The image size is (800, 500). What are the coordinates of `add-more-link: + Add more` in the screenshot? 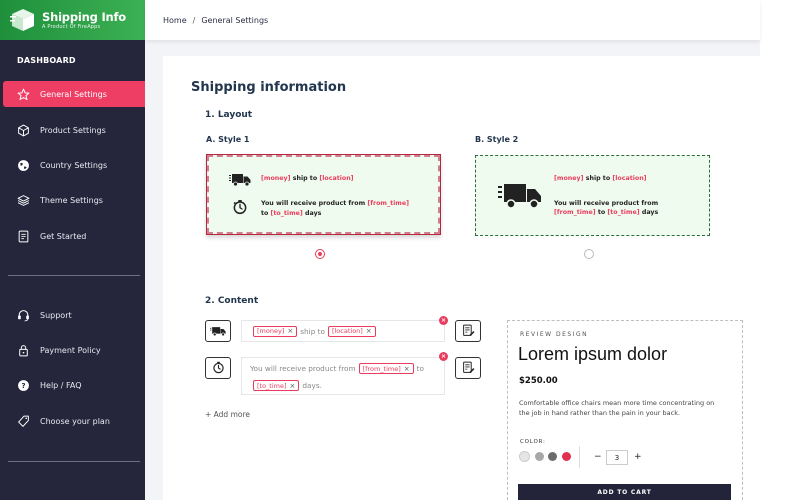 It's located at (227, 414).